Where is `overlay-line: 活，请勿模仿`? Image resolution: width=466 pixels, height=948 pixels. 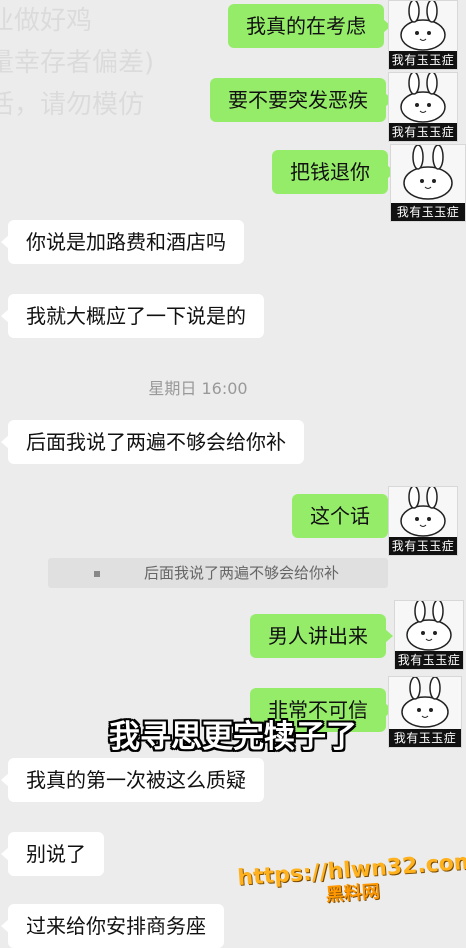
overlay-line: 活，请勿模仿 is located at coordinates (72, 105).